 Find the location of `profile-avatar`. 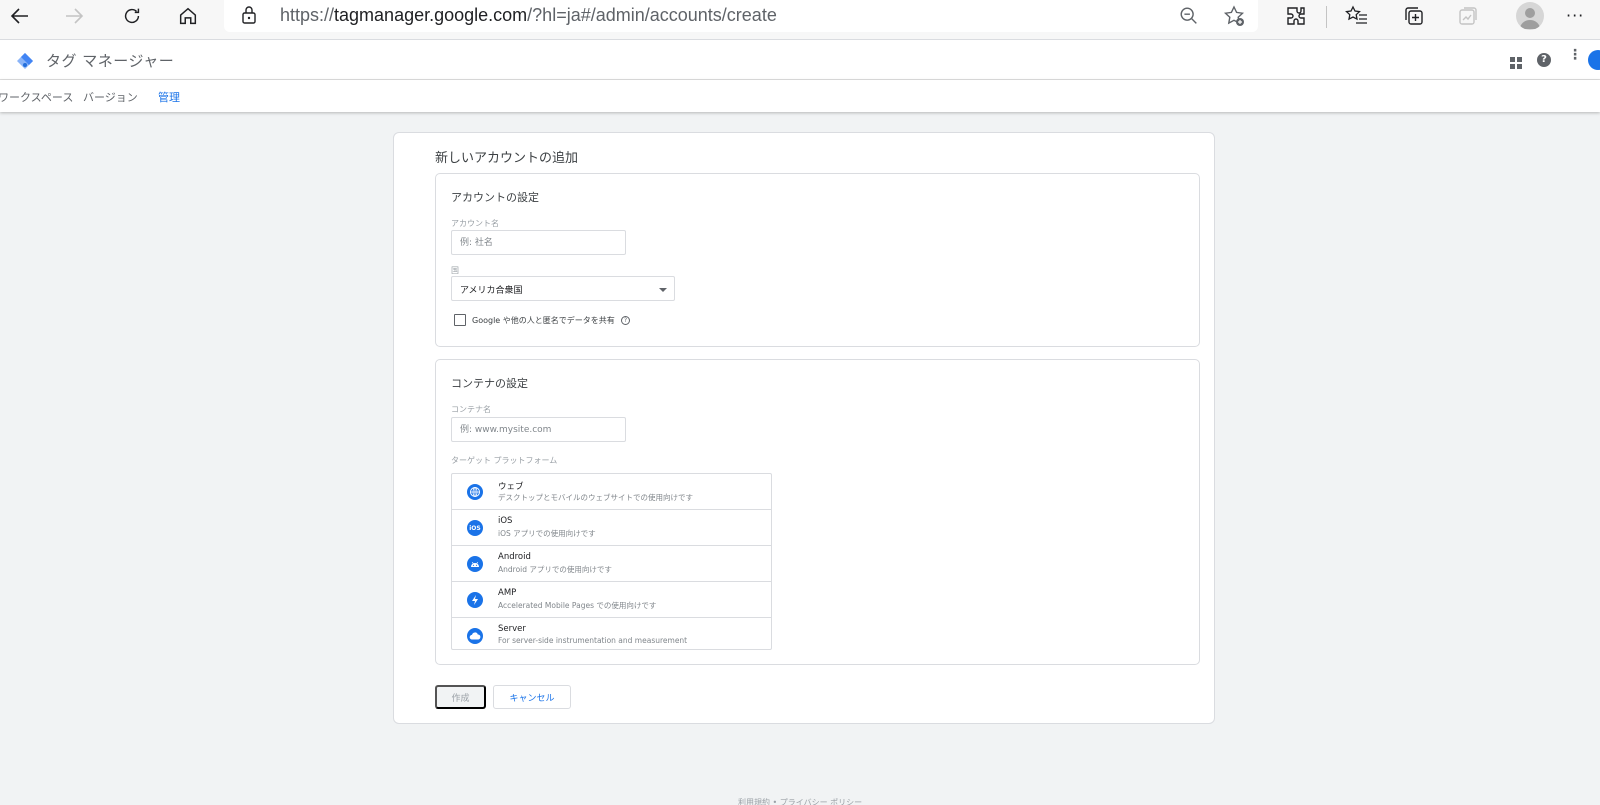

profile-avatar is located at coordinates (1530, 16).